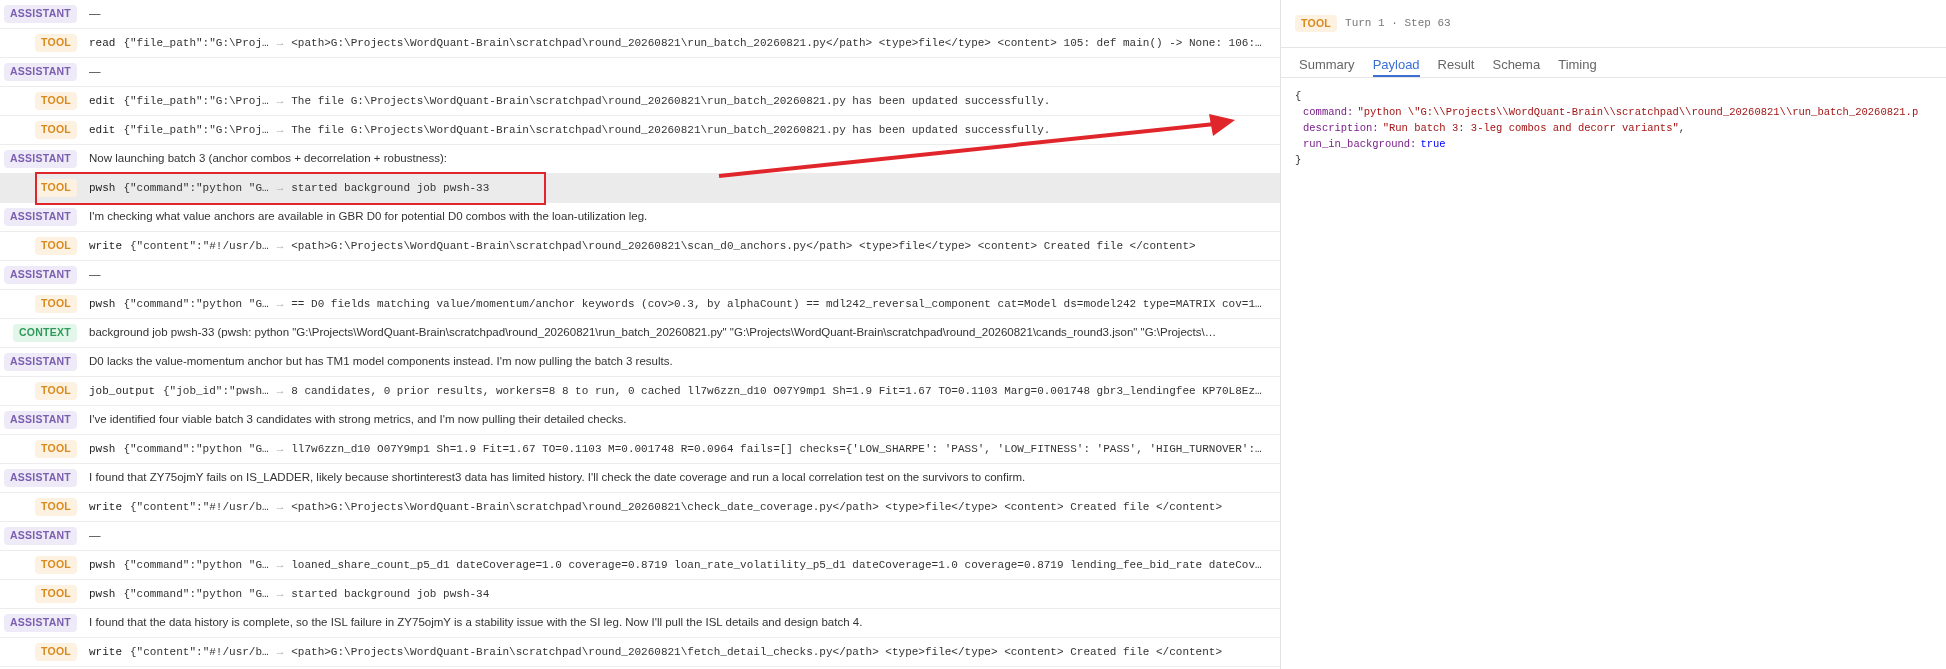 The height and width of the screenshot is (669, 1946). I want to click on message-text: I found that ZY75ojmY fails on IS_LADDER, likely because shortinterest3 data has limited history. I'll check the date coverage and run a local correlation test on the survivors to confirm., so click(557, 478).